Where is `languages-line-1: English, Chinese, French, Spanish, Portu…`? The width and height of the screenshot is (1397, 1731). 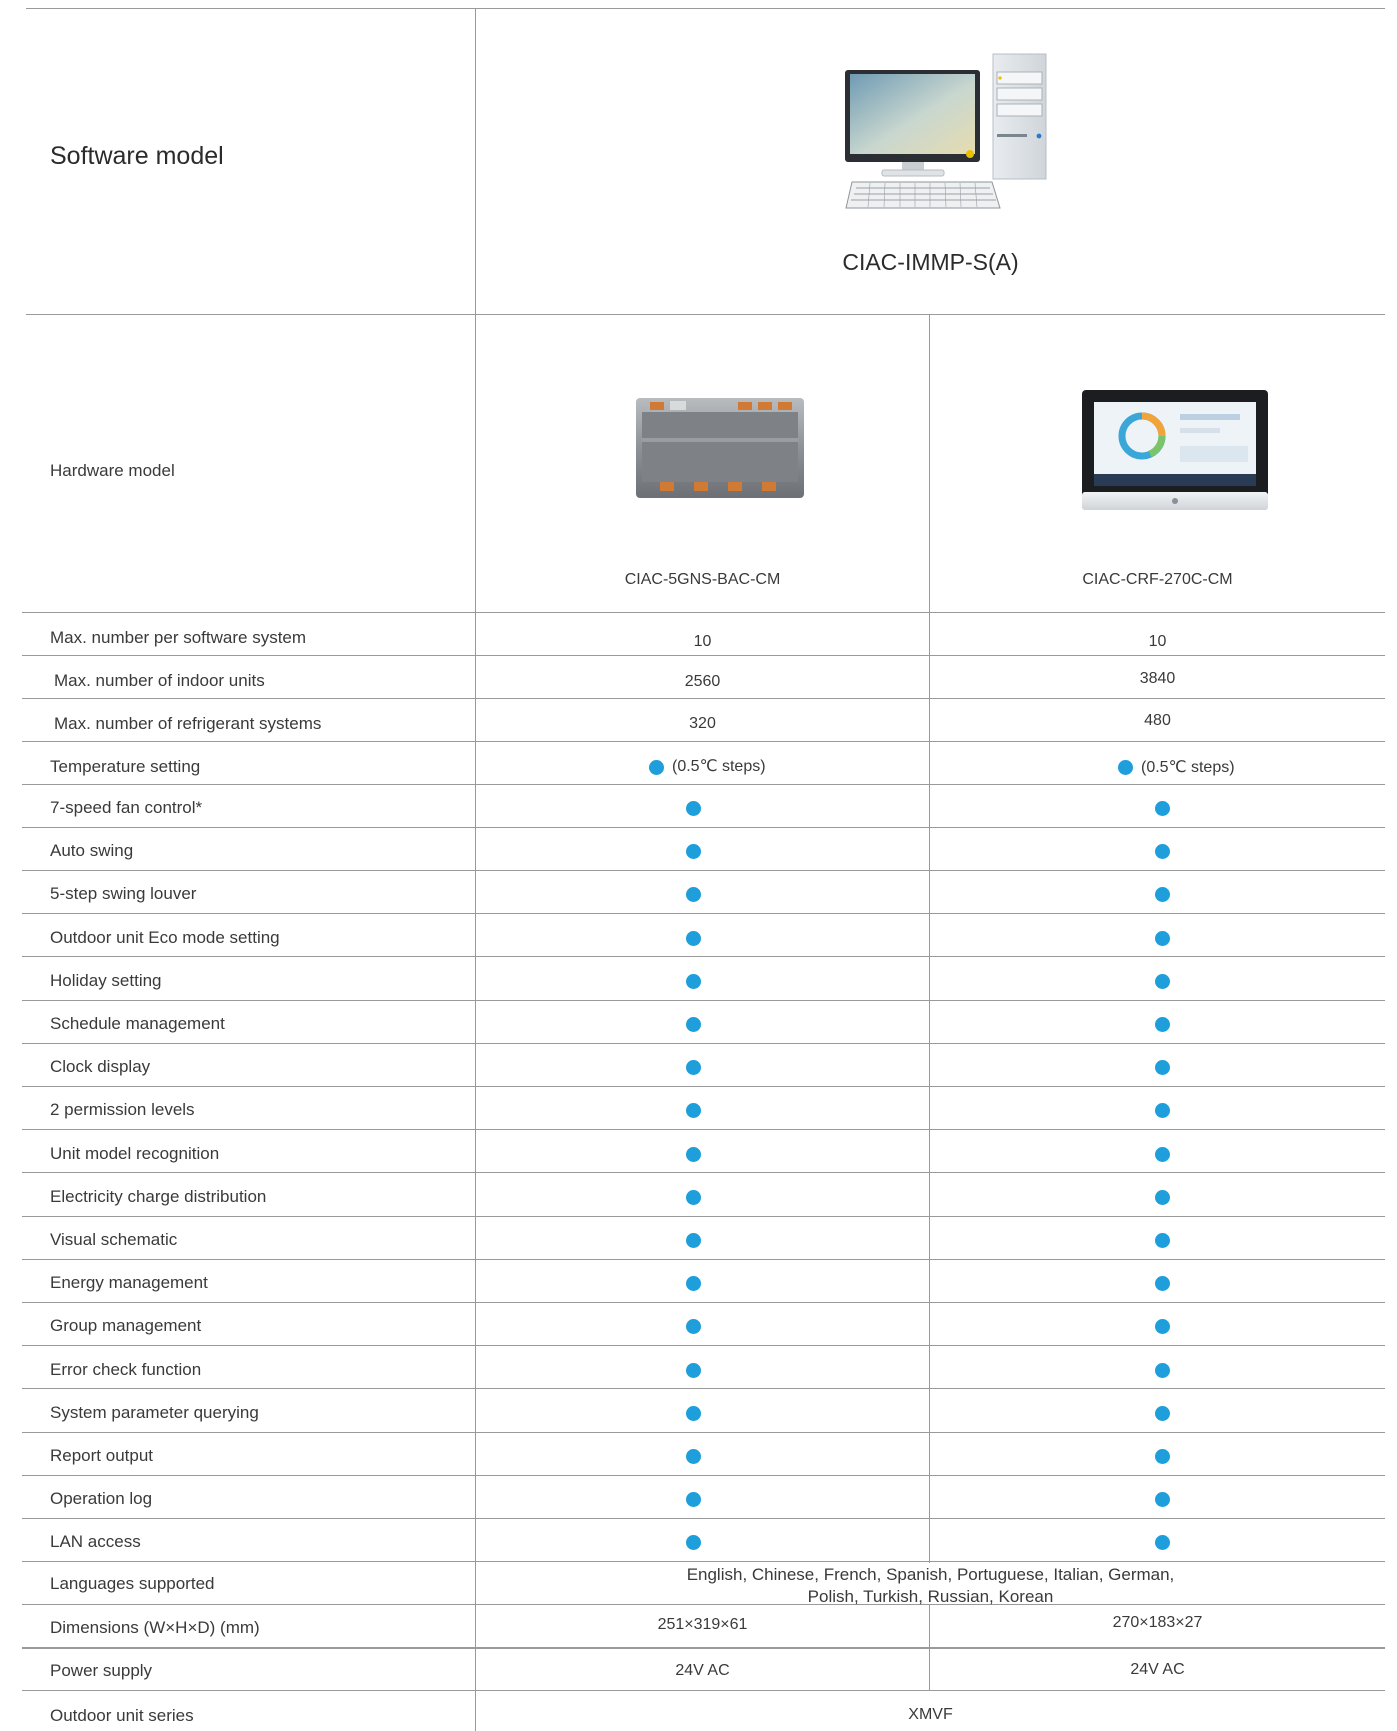 languages-line-1: English, Chinese, French, Spanish, Portu… is located at coordinates (930, 1574).